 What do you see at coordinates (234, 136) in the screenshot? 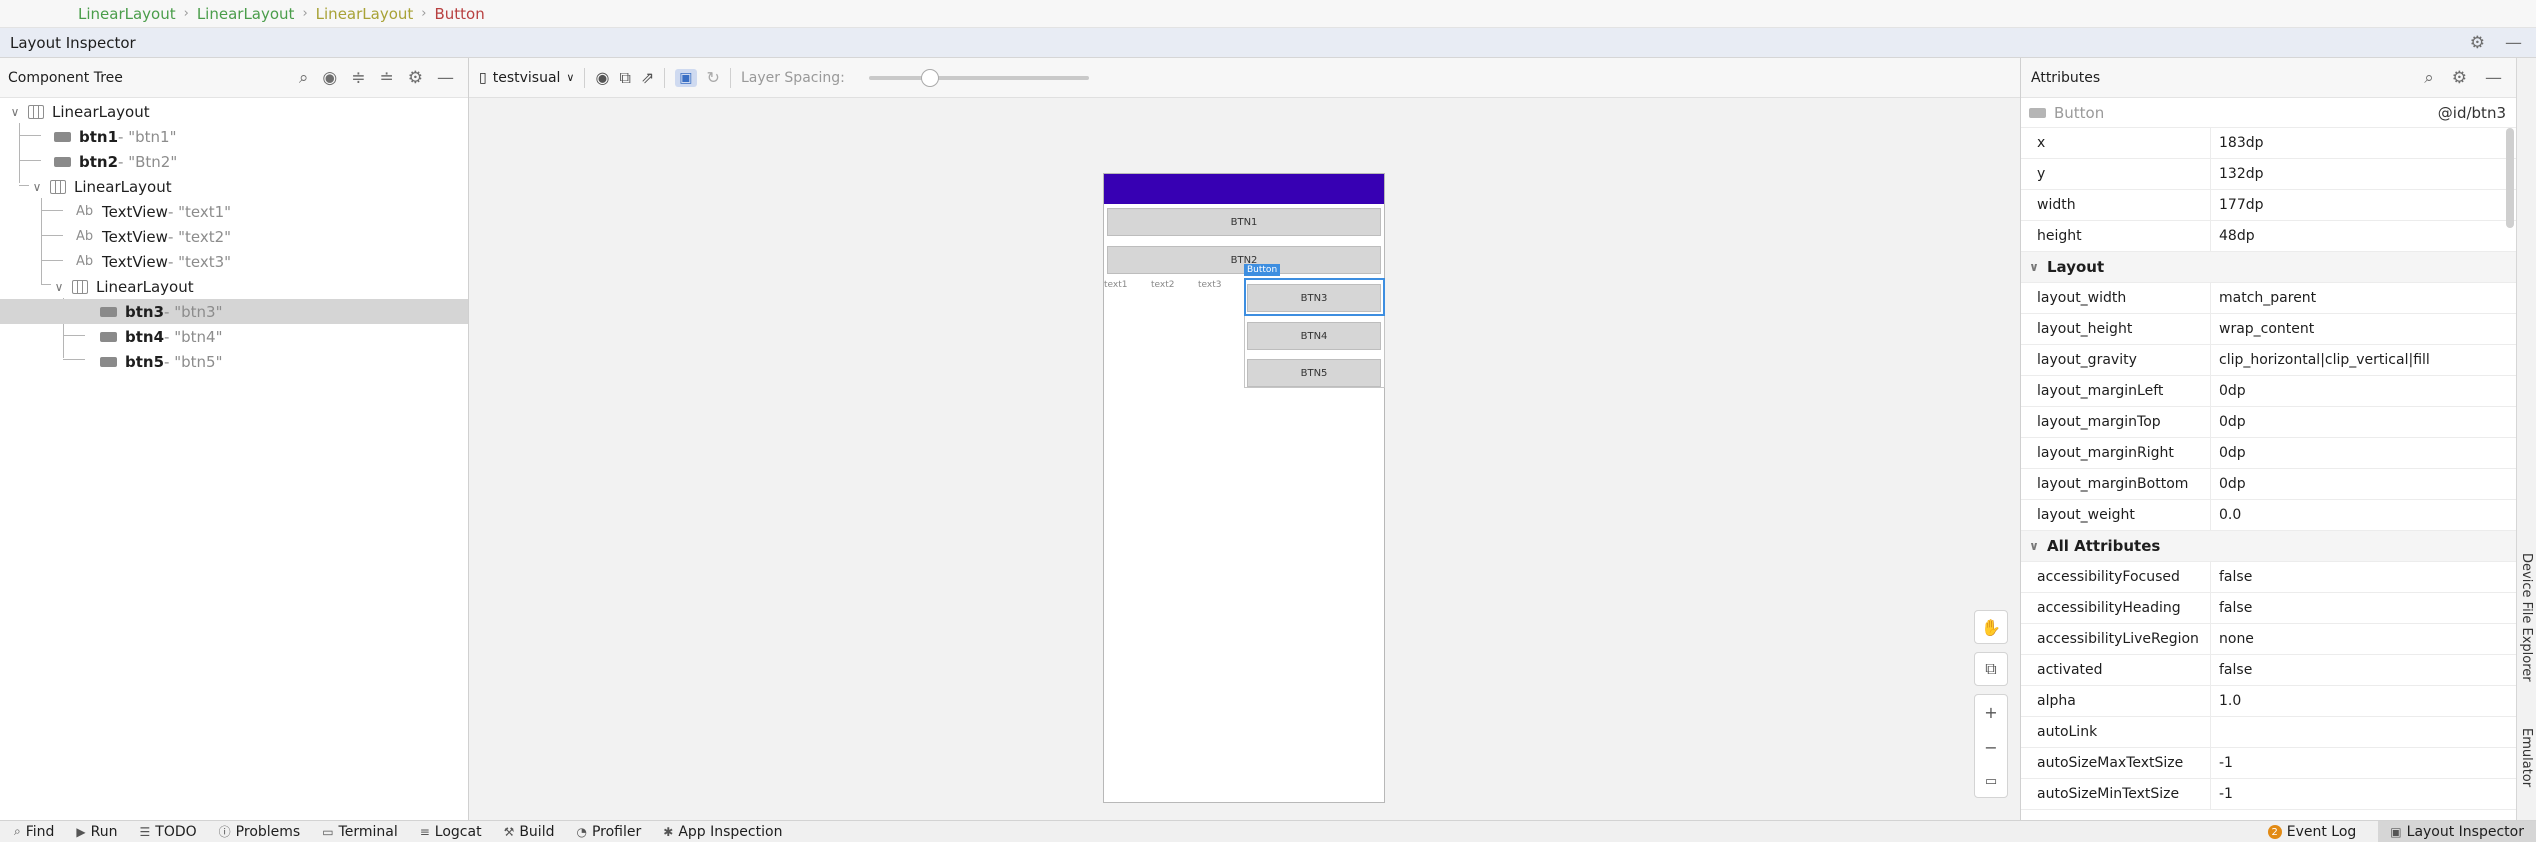
I see `tree-node-btn1: btn1 - "btn1"` at bounding box center [234, 136].